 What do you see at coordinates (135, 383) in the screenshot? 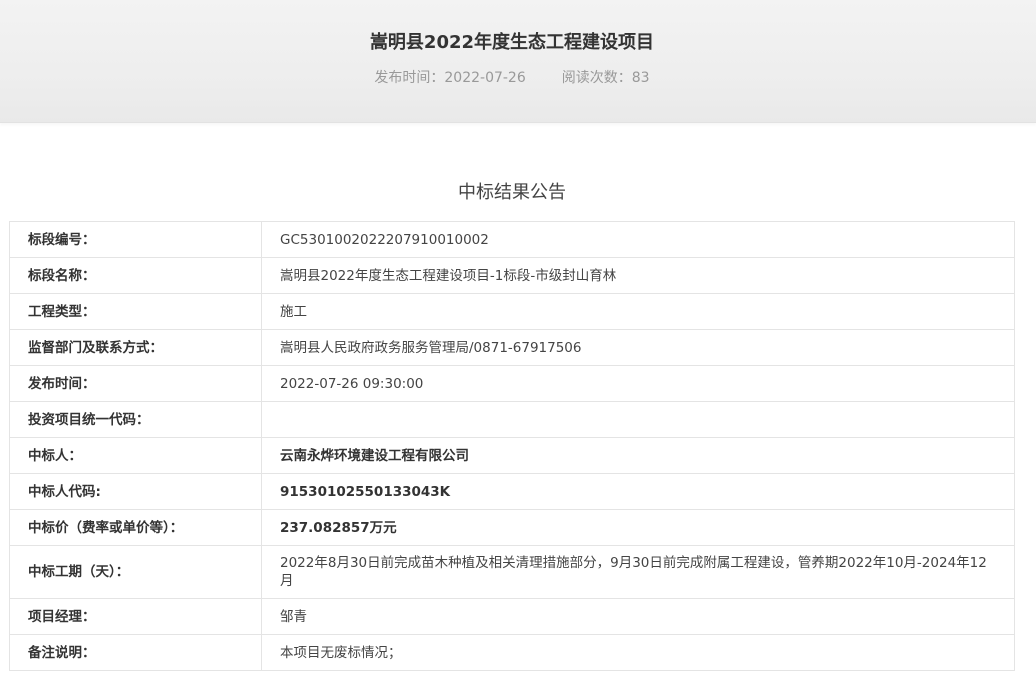
I see `row-label-publish-time: 发布时间：` at bounding box center [135, 383].